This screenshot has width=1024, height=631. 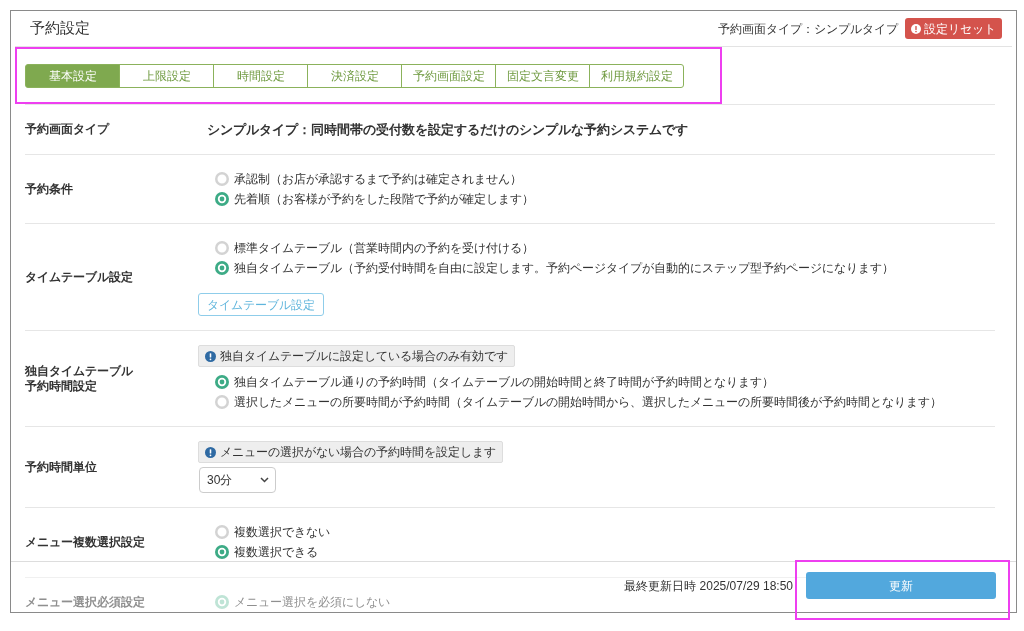 I want to click on radio-option: 標準タイムテーブル（営業時間内の予約を受け付ける）, so click(x=554, y=248).